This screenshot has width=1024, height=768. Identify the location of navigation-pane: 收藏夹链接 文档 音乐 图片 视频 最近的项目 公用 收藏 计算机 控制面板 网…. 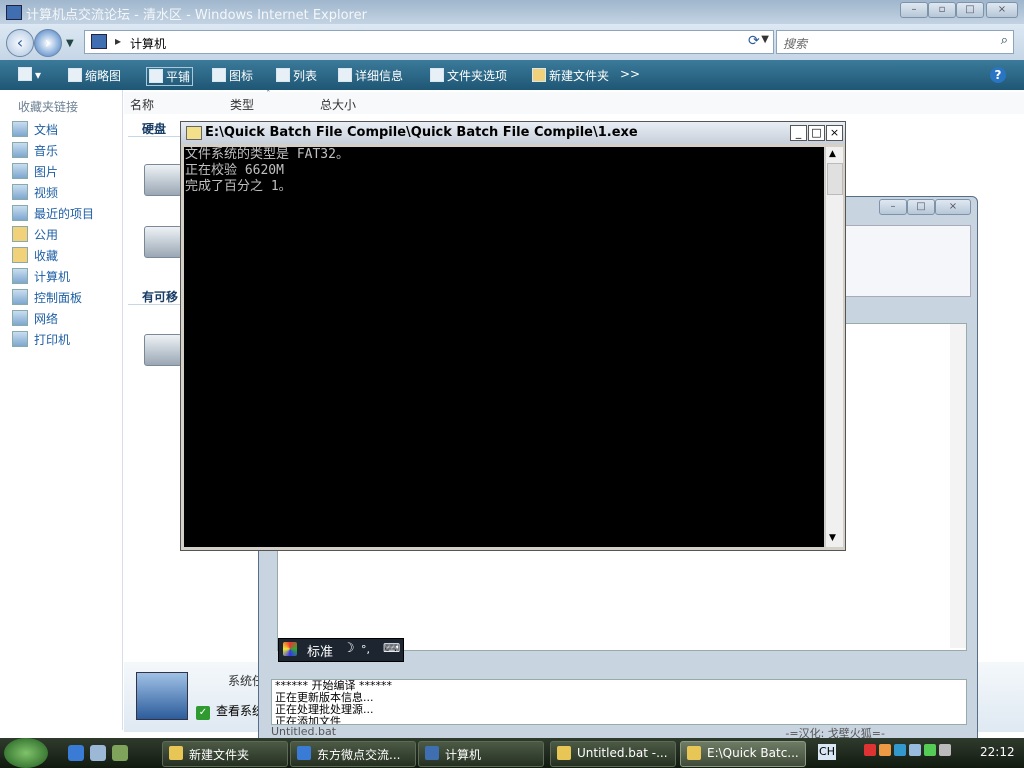
(61, 410).